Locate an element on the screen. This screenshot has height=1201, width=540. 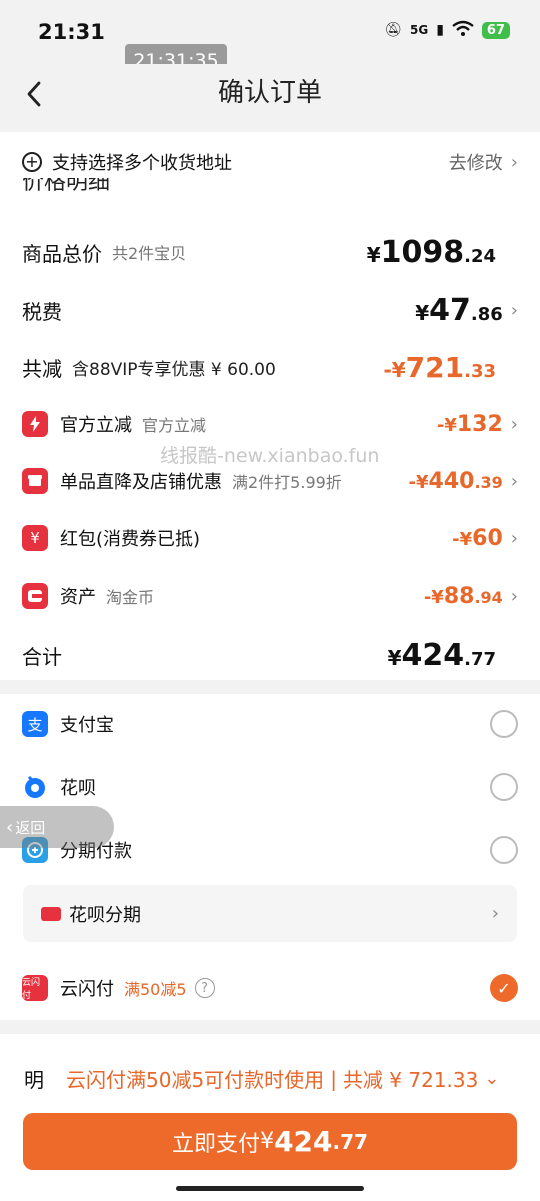
item-value: -¥ 88 .94 is located at coordinates (463, 596).